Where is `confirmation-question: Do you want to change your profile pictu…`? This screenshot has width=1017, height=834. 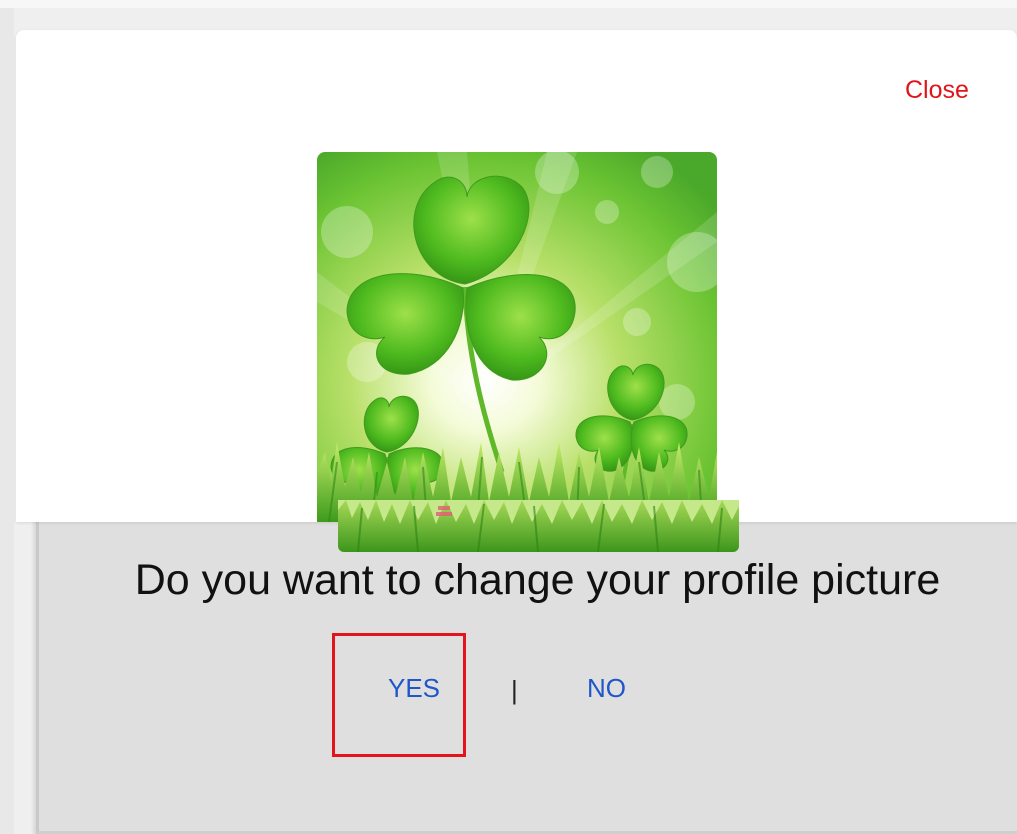
confirmation-question: Do you want to change your profile pictu… is located at coordinates (537, 580).